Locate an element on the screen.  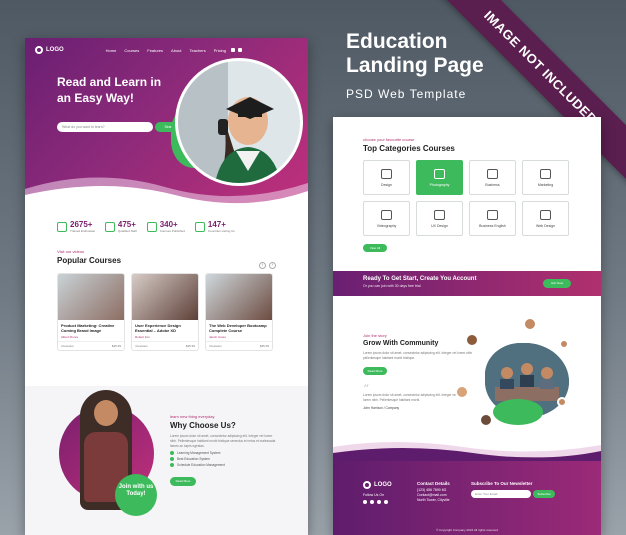
stat-label: Countries Listing Us is located at coordinates (221, 231).